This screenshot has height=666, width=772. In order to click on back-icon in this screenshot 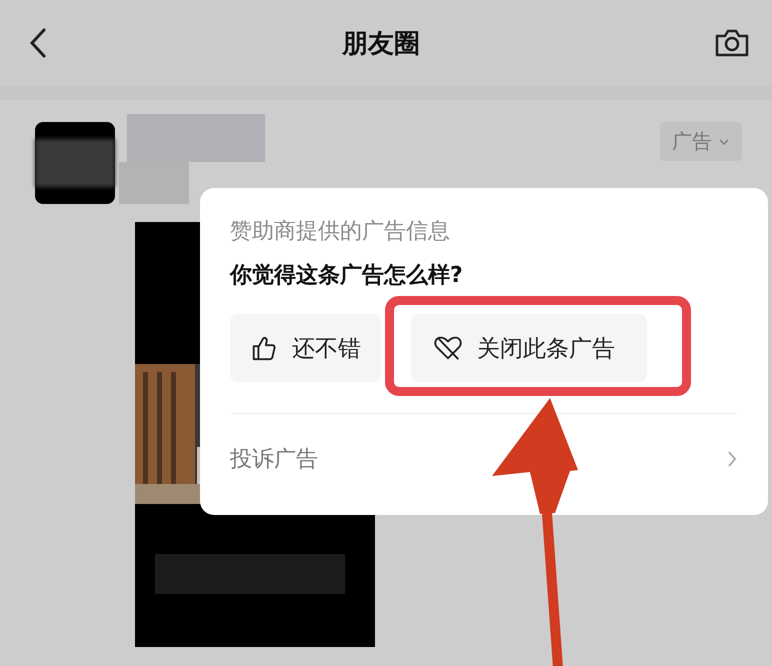, I will do `click(38, 43)`.